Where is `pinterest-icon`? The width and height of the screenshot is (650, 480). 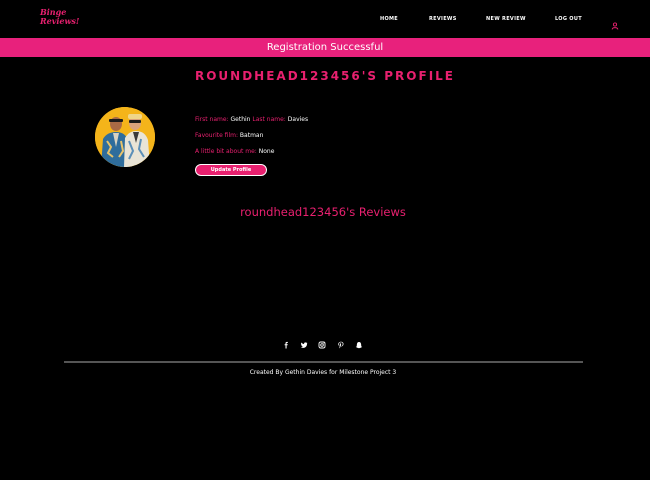 pinterest-icon is located at coordinates (341, 345).